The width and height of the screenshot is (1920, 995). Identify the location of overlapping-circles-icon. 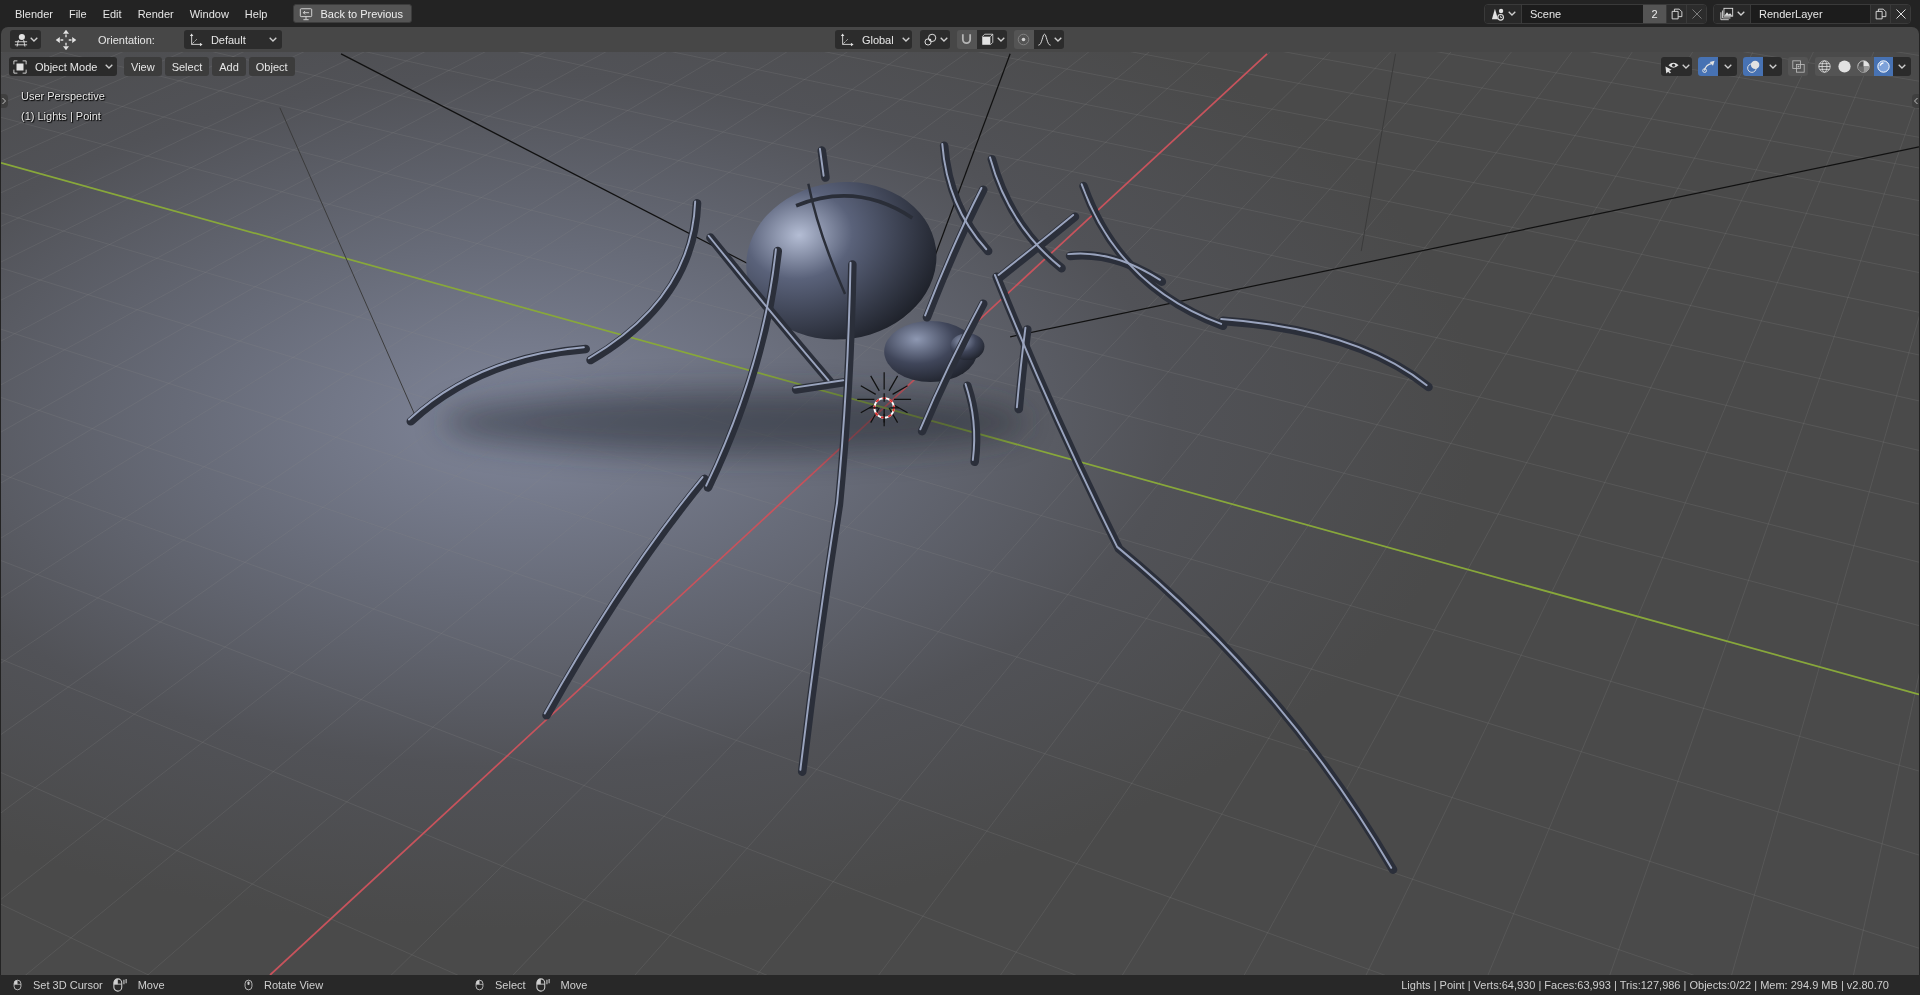
(1753, 66).